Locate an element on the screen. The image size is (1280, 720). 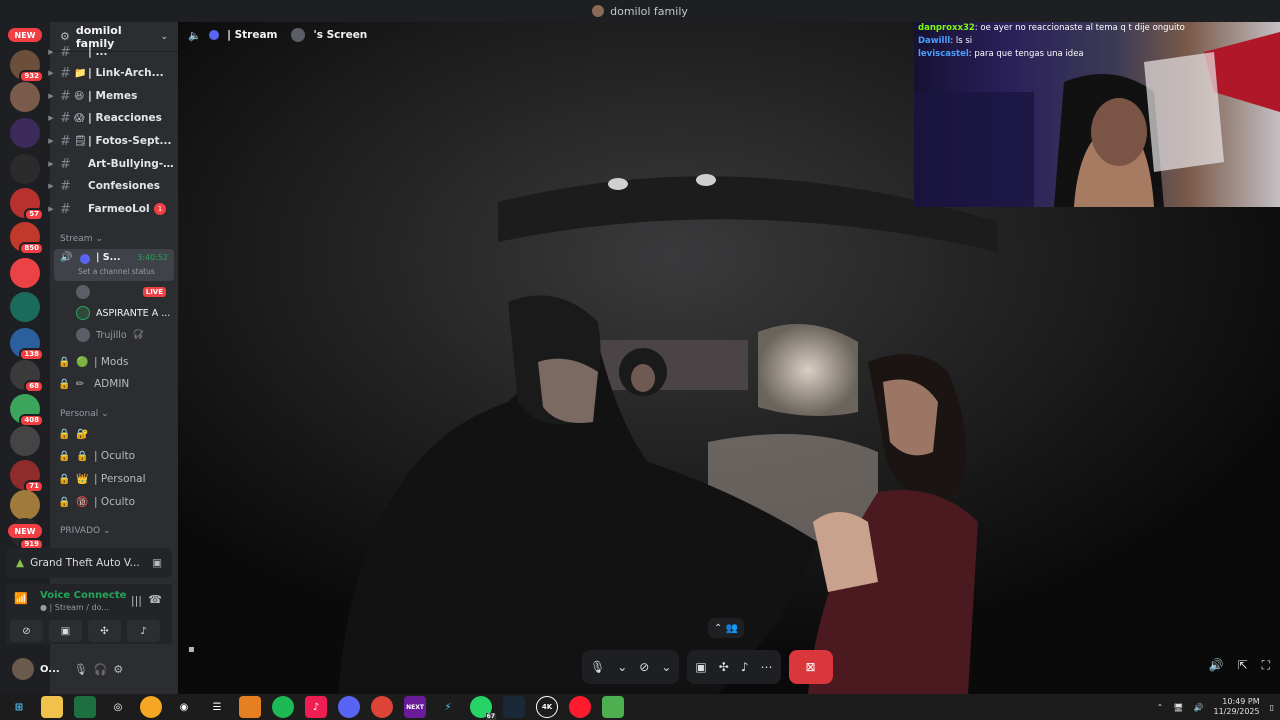
chrome-icon is located at coordinates (382, 707).